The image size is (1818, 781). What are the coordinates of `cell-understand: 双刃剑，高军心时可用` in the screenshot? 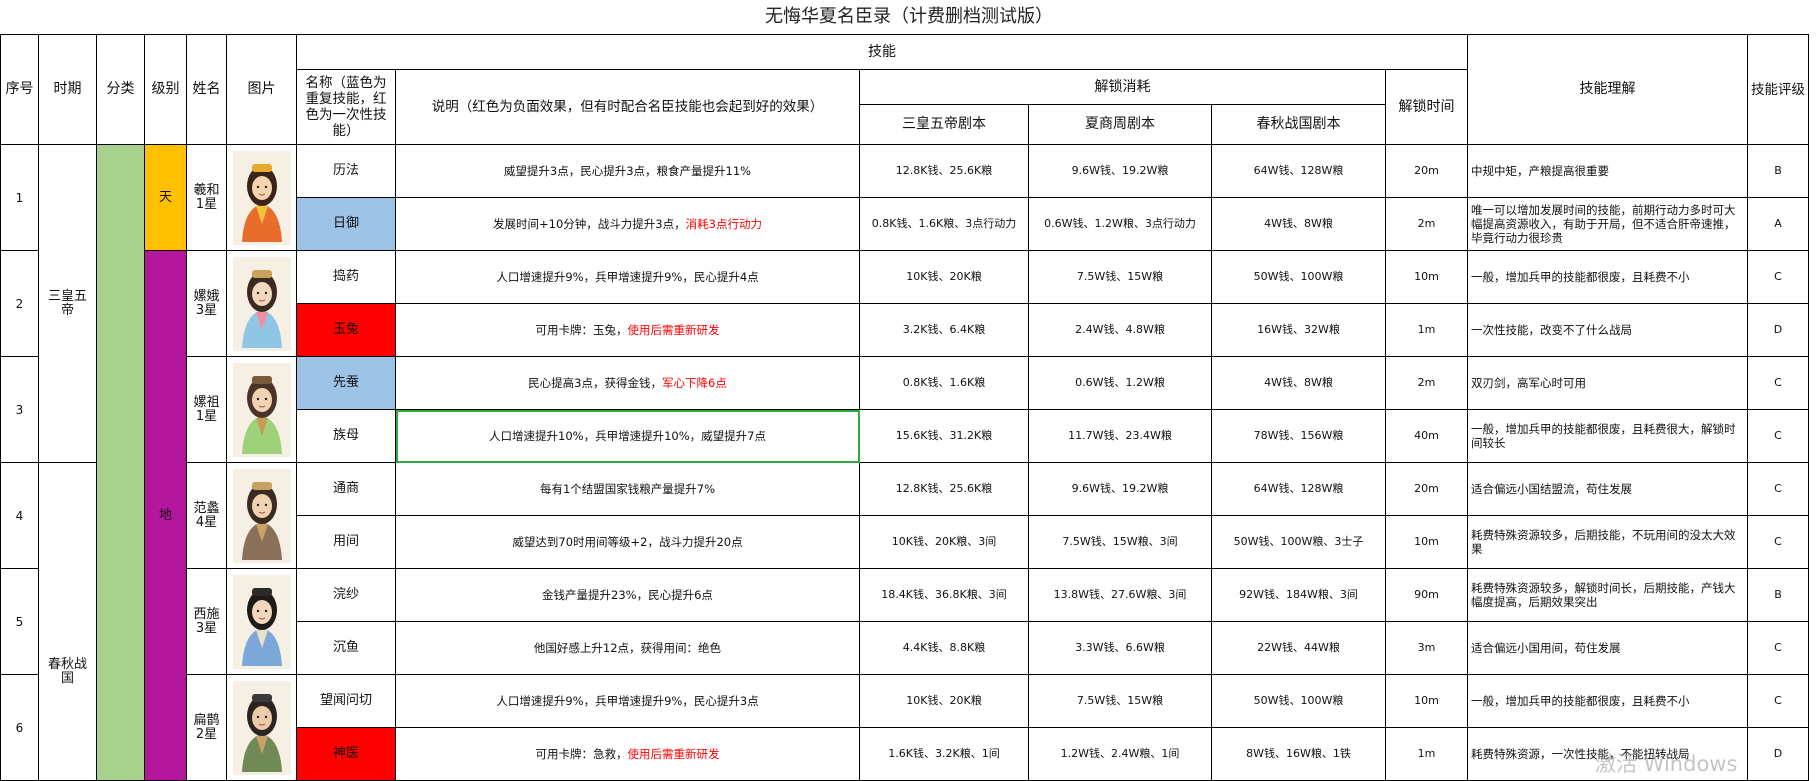 It's located at (1607, 383).